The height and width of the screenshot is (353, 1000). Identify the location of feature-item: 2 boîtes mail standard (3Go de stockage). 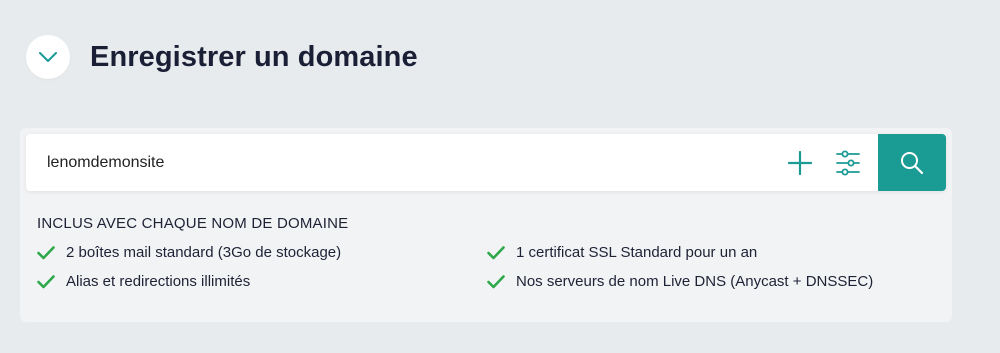
(189, 252).